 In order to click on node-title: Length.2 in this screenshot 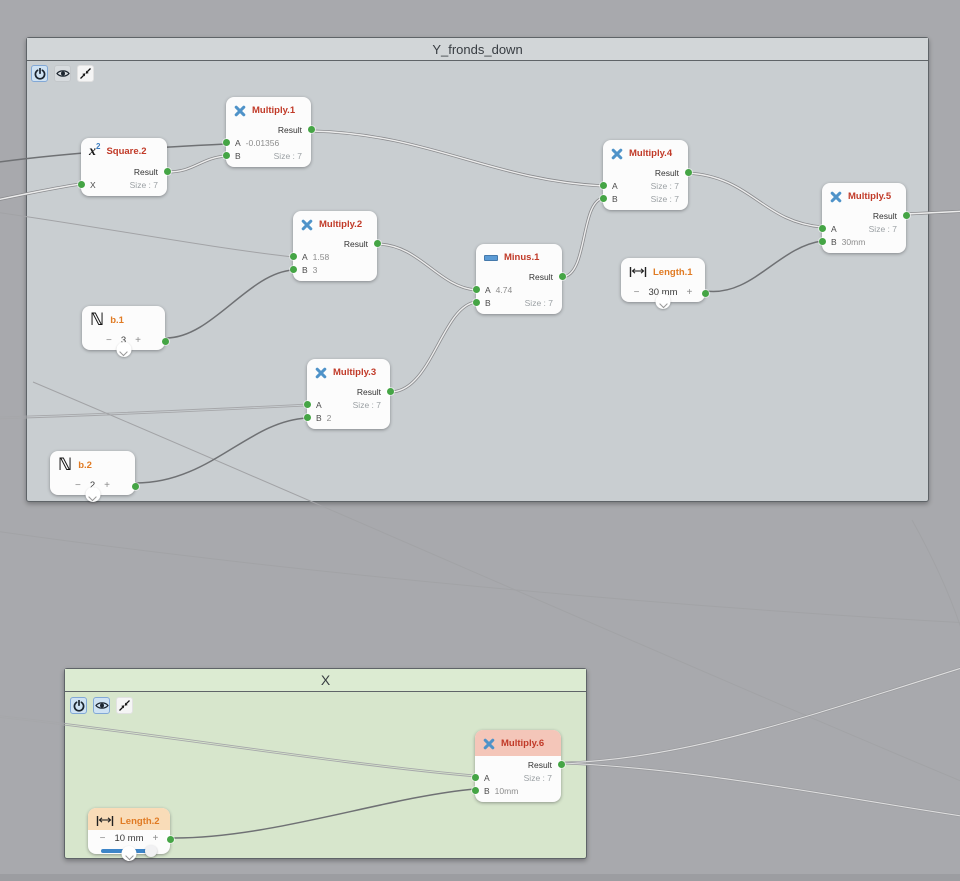, I will do `click(140, 821)`.